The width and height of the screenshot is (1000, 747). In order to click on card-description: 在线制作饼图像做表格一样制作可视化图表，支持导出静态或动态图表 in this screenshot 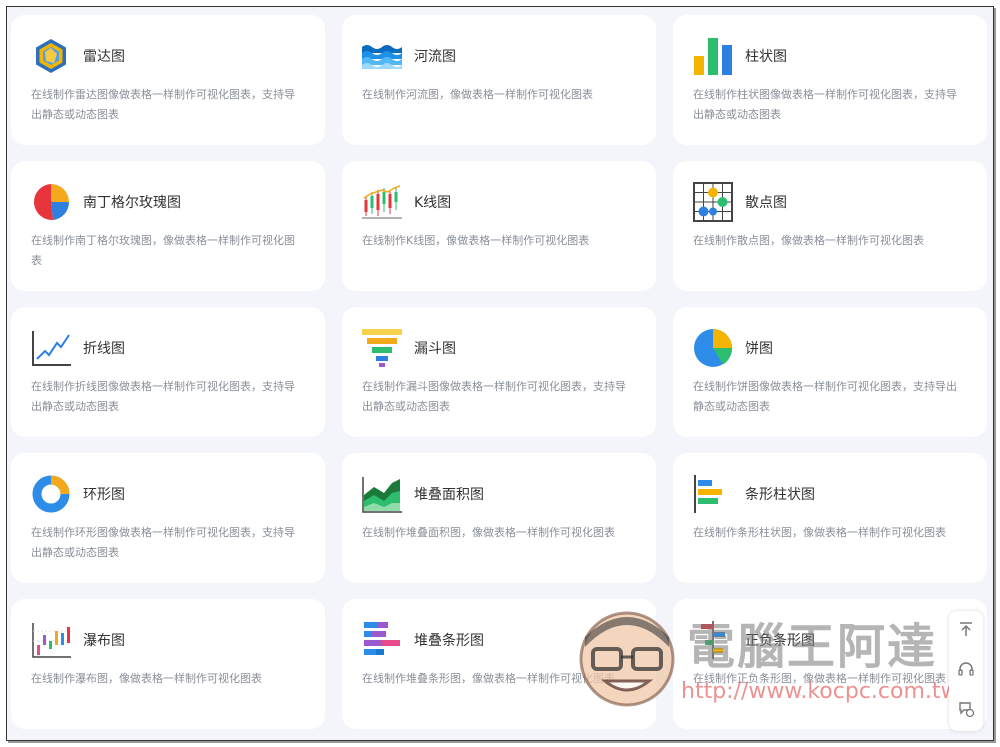, I will do `click(825, 396)`.